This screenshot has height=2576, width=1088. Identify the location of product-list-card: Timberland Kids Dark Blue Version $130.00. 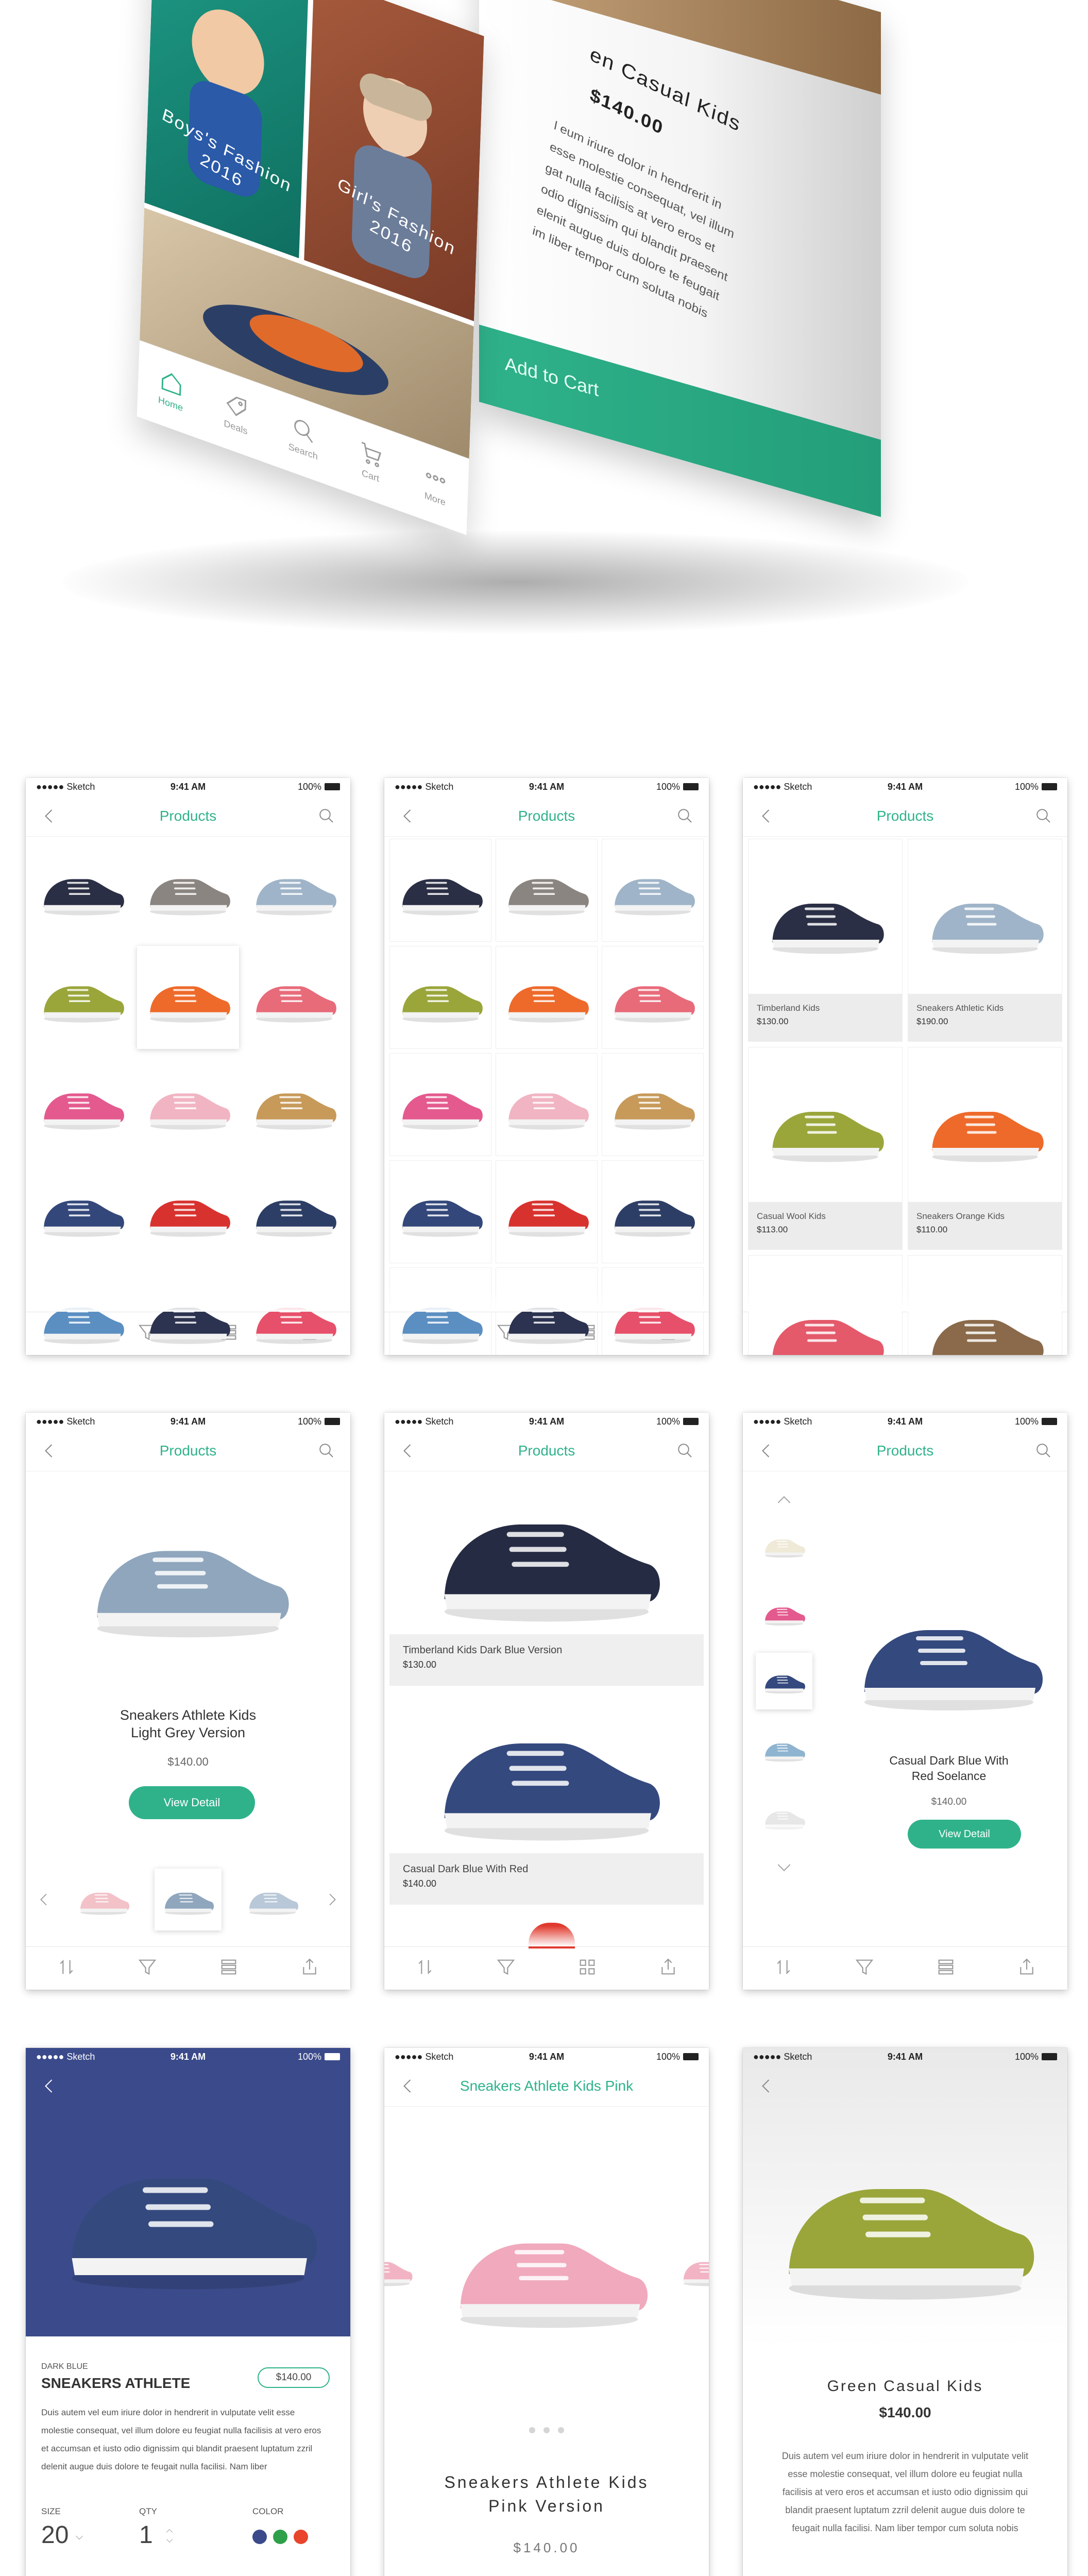
(546, 1580).